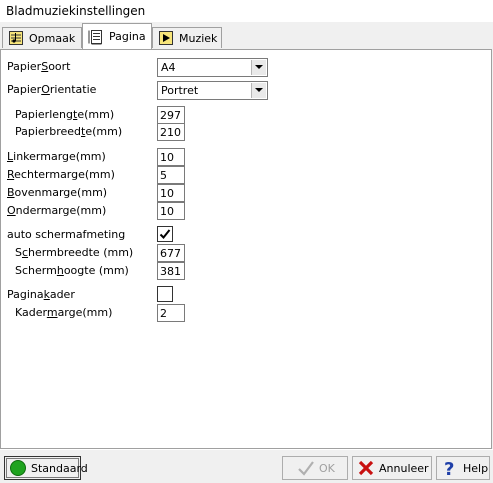 The image size is (493, 483). What do you see at coordinates (166, 38) in the screenshot?
I see `play-icon` at bounding box center [166, 38].